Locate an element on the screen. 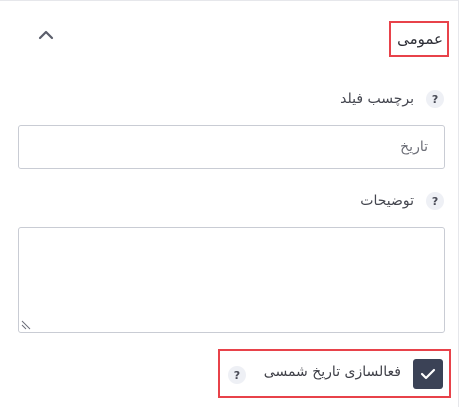  field-label-help-icon: ? is located at coordinates (435, 99).